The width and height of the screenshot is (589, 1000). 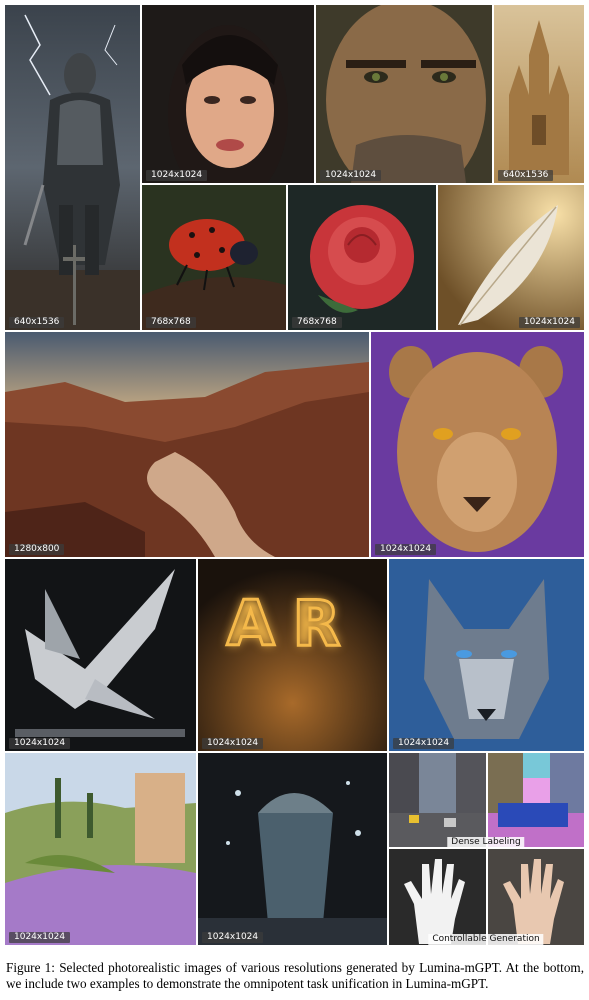 What do you see at coordinates (536, 800) in the screenshot?
I see `segmentation-map-image` at bounding box center [536, 800].